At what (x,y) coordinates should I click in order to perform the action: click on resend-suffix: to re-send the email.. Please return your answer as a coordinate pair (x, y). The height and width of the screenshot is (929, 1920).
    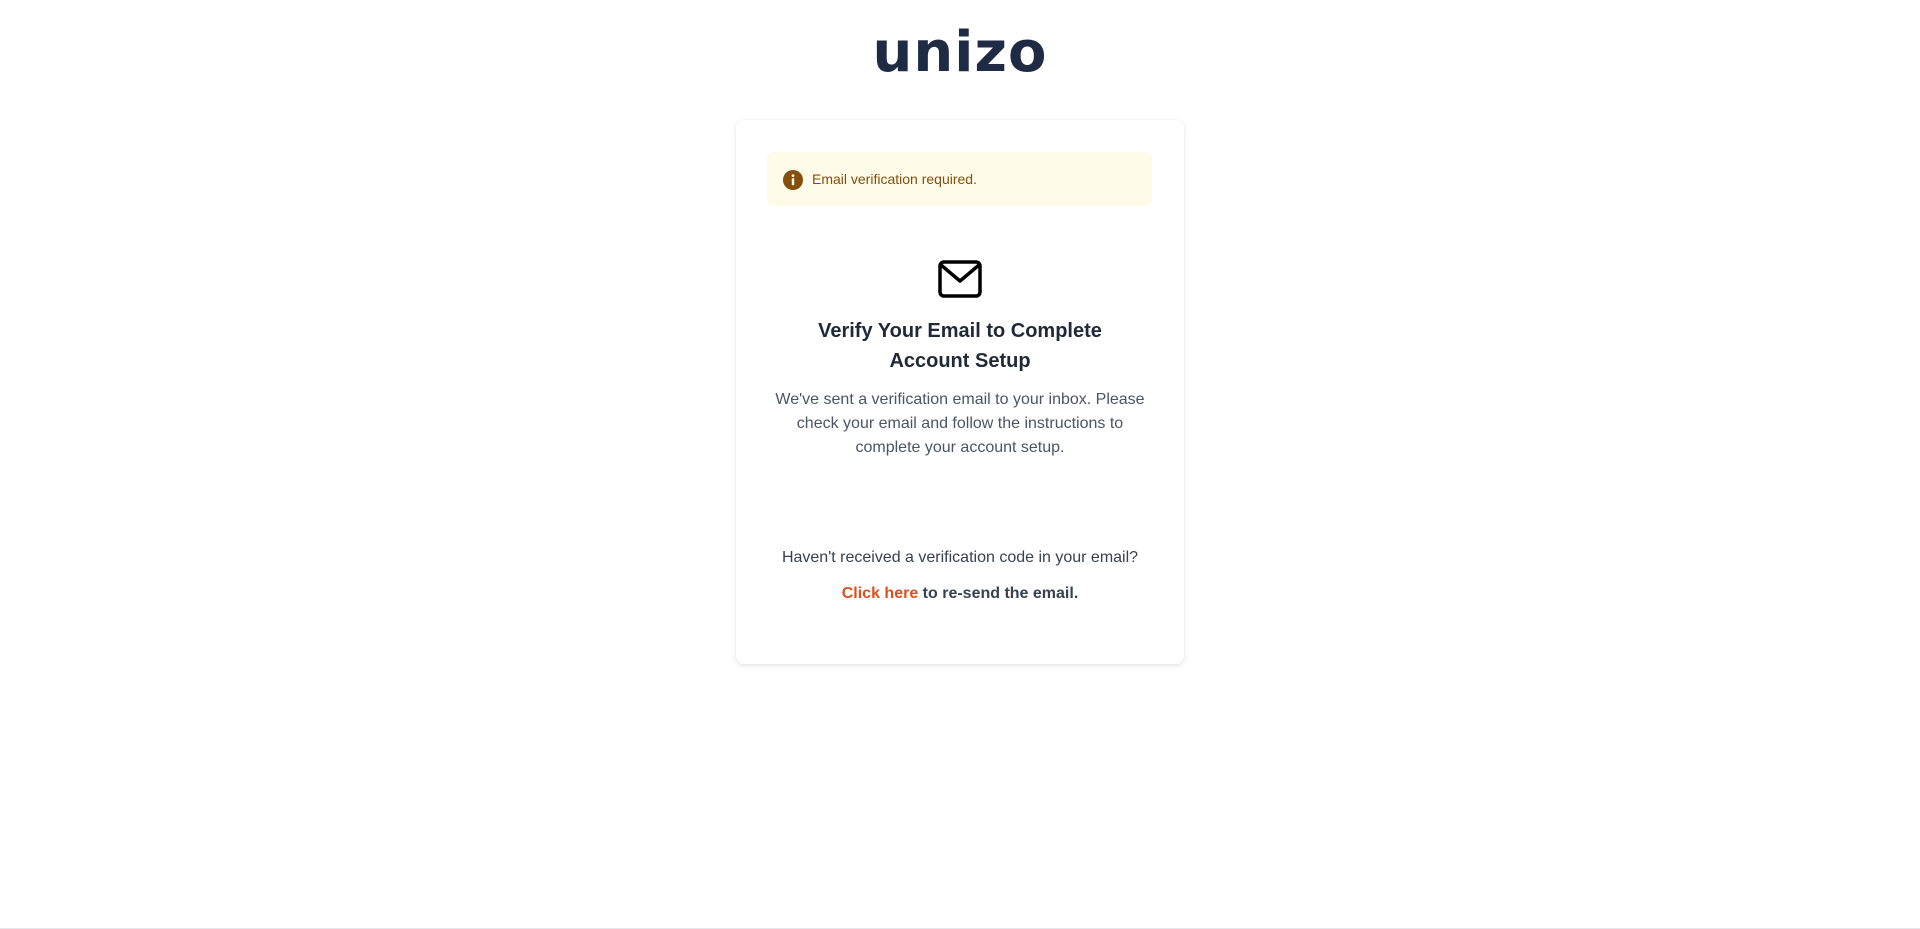
    Looking at the image, I should click on (998, 593).